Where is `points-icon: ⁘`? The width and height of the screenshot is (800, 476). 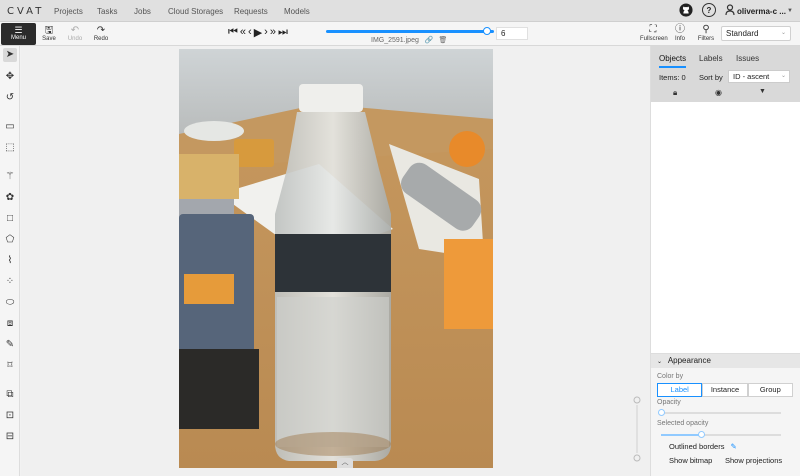
points-icon: ⁘ is located at coordinates (10, 282).